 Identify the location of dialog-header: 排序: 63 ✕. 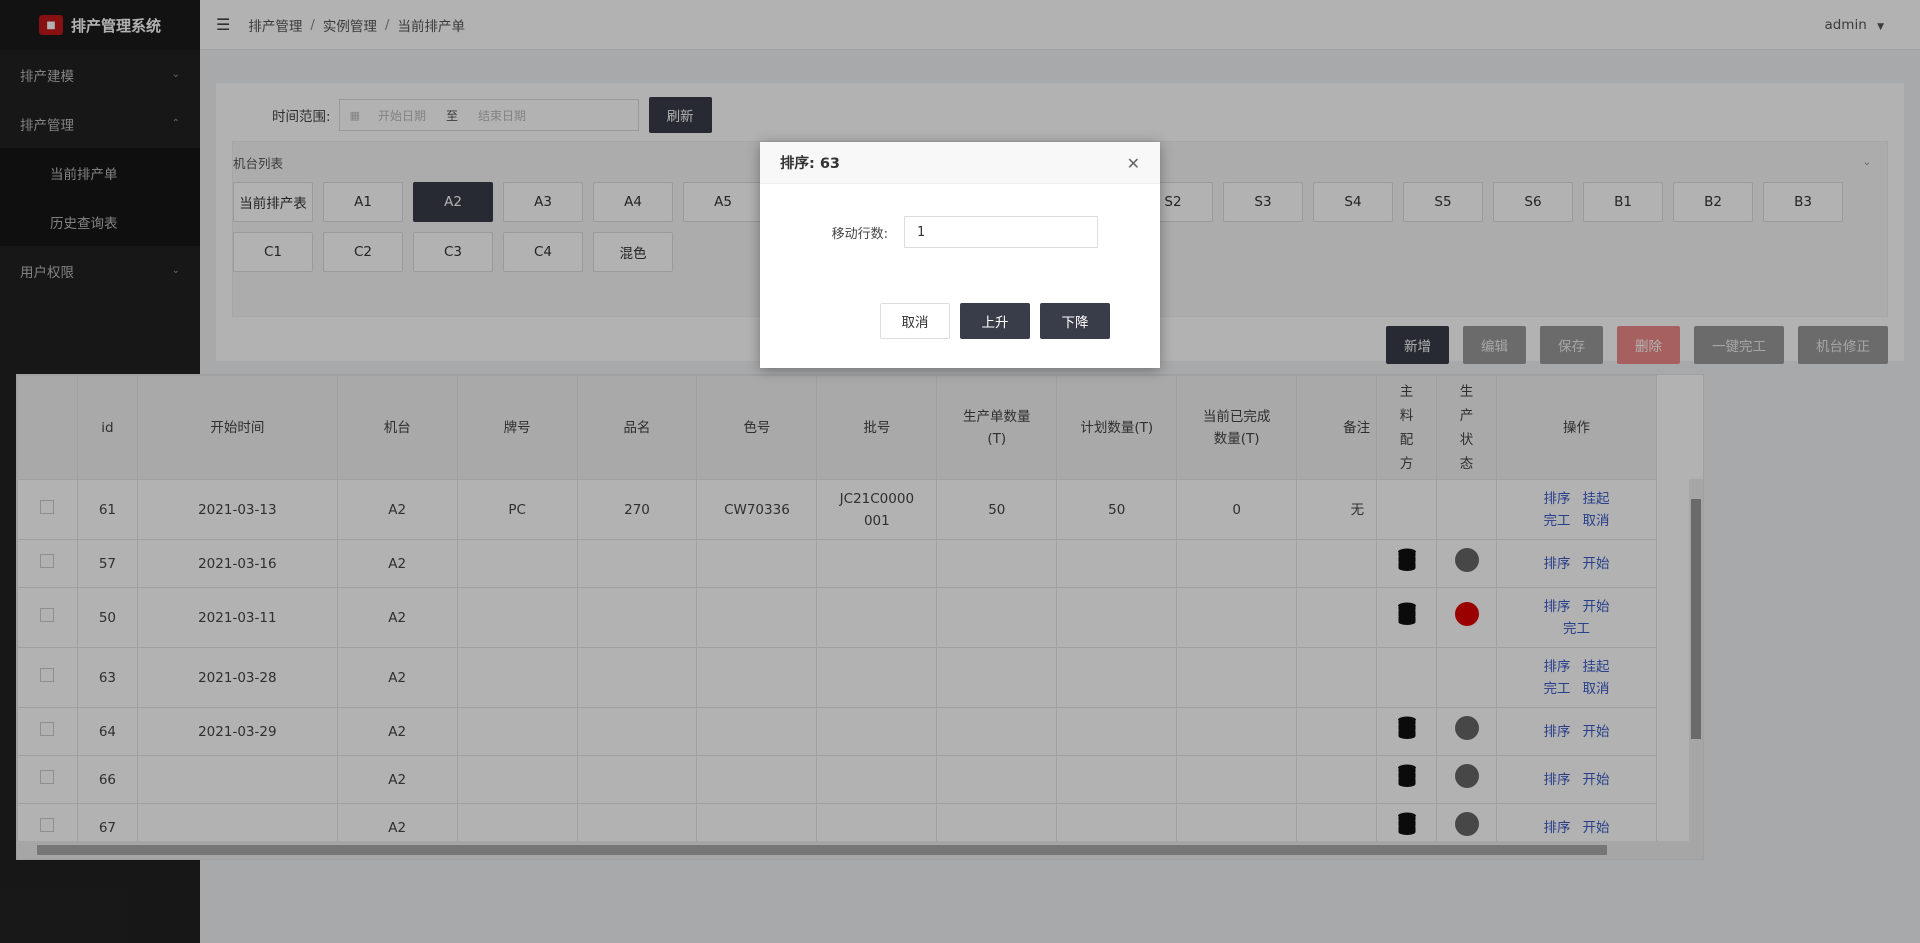
(960, 163).